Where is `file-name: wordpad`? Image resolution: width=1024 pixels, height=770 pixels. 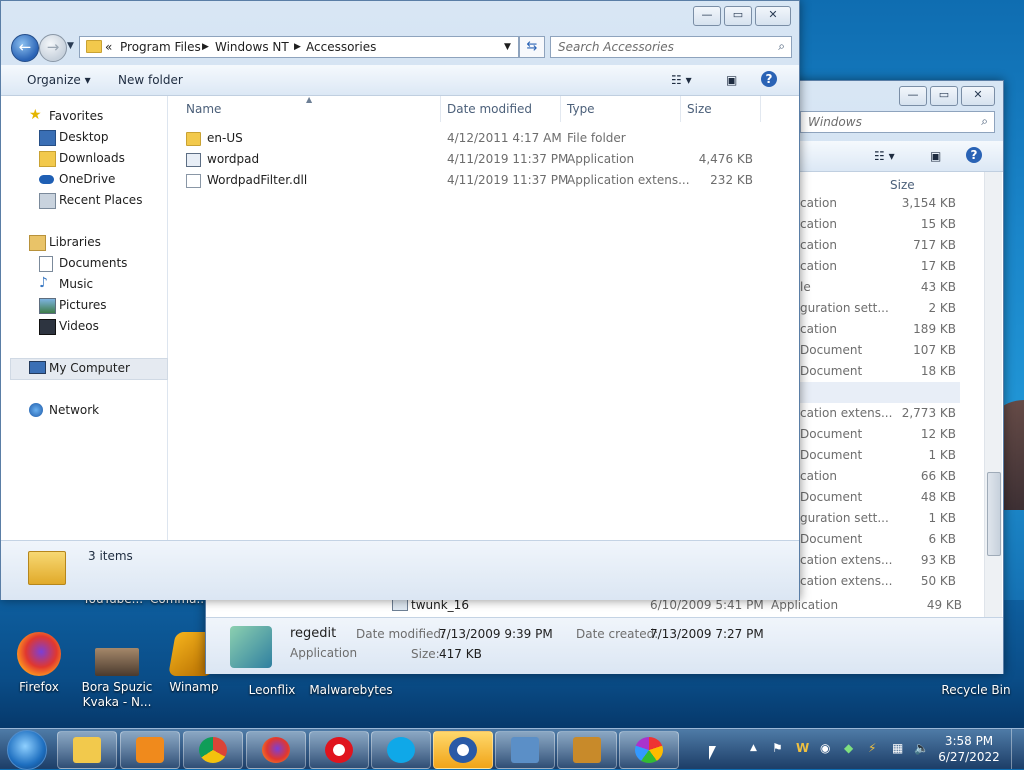
file-name: wordpad is located at coordinates (233, 159).